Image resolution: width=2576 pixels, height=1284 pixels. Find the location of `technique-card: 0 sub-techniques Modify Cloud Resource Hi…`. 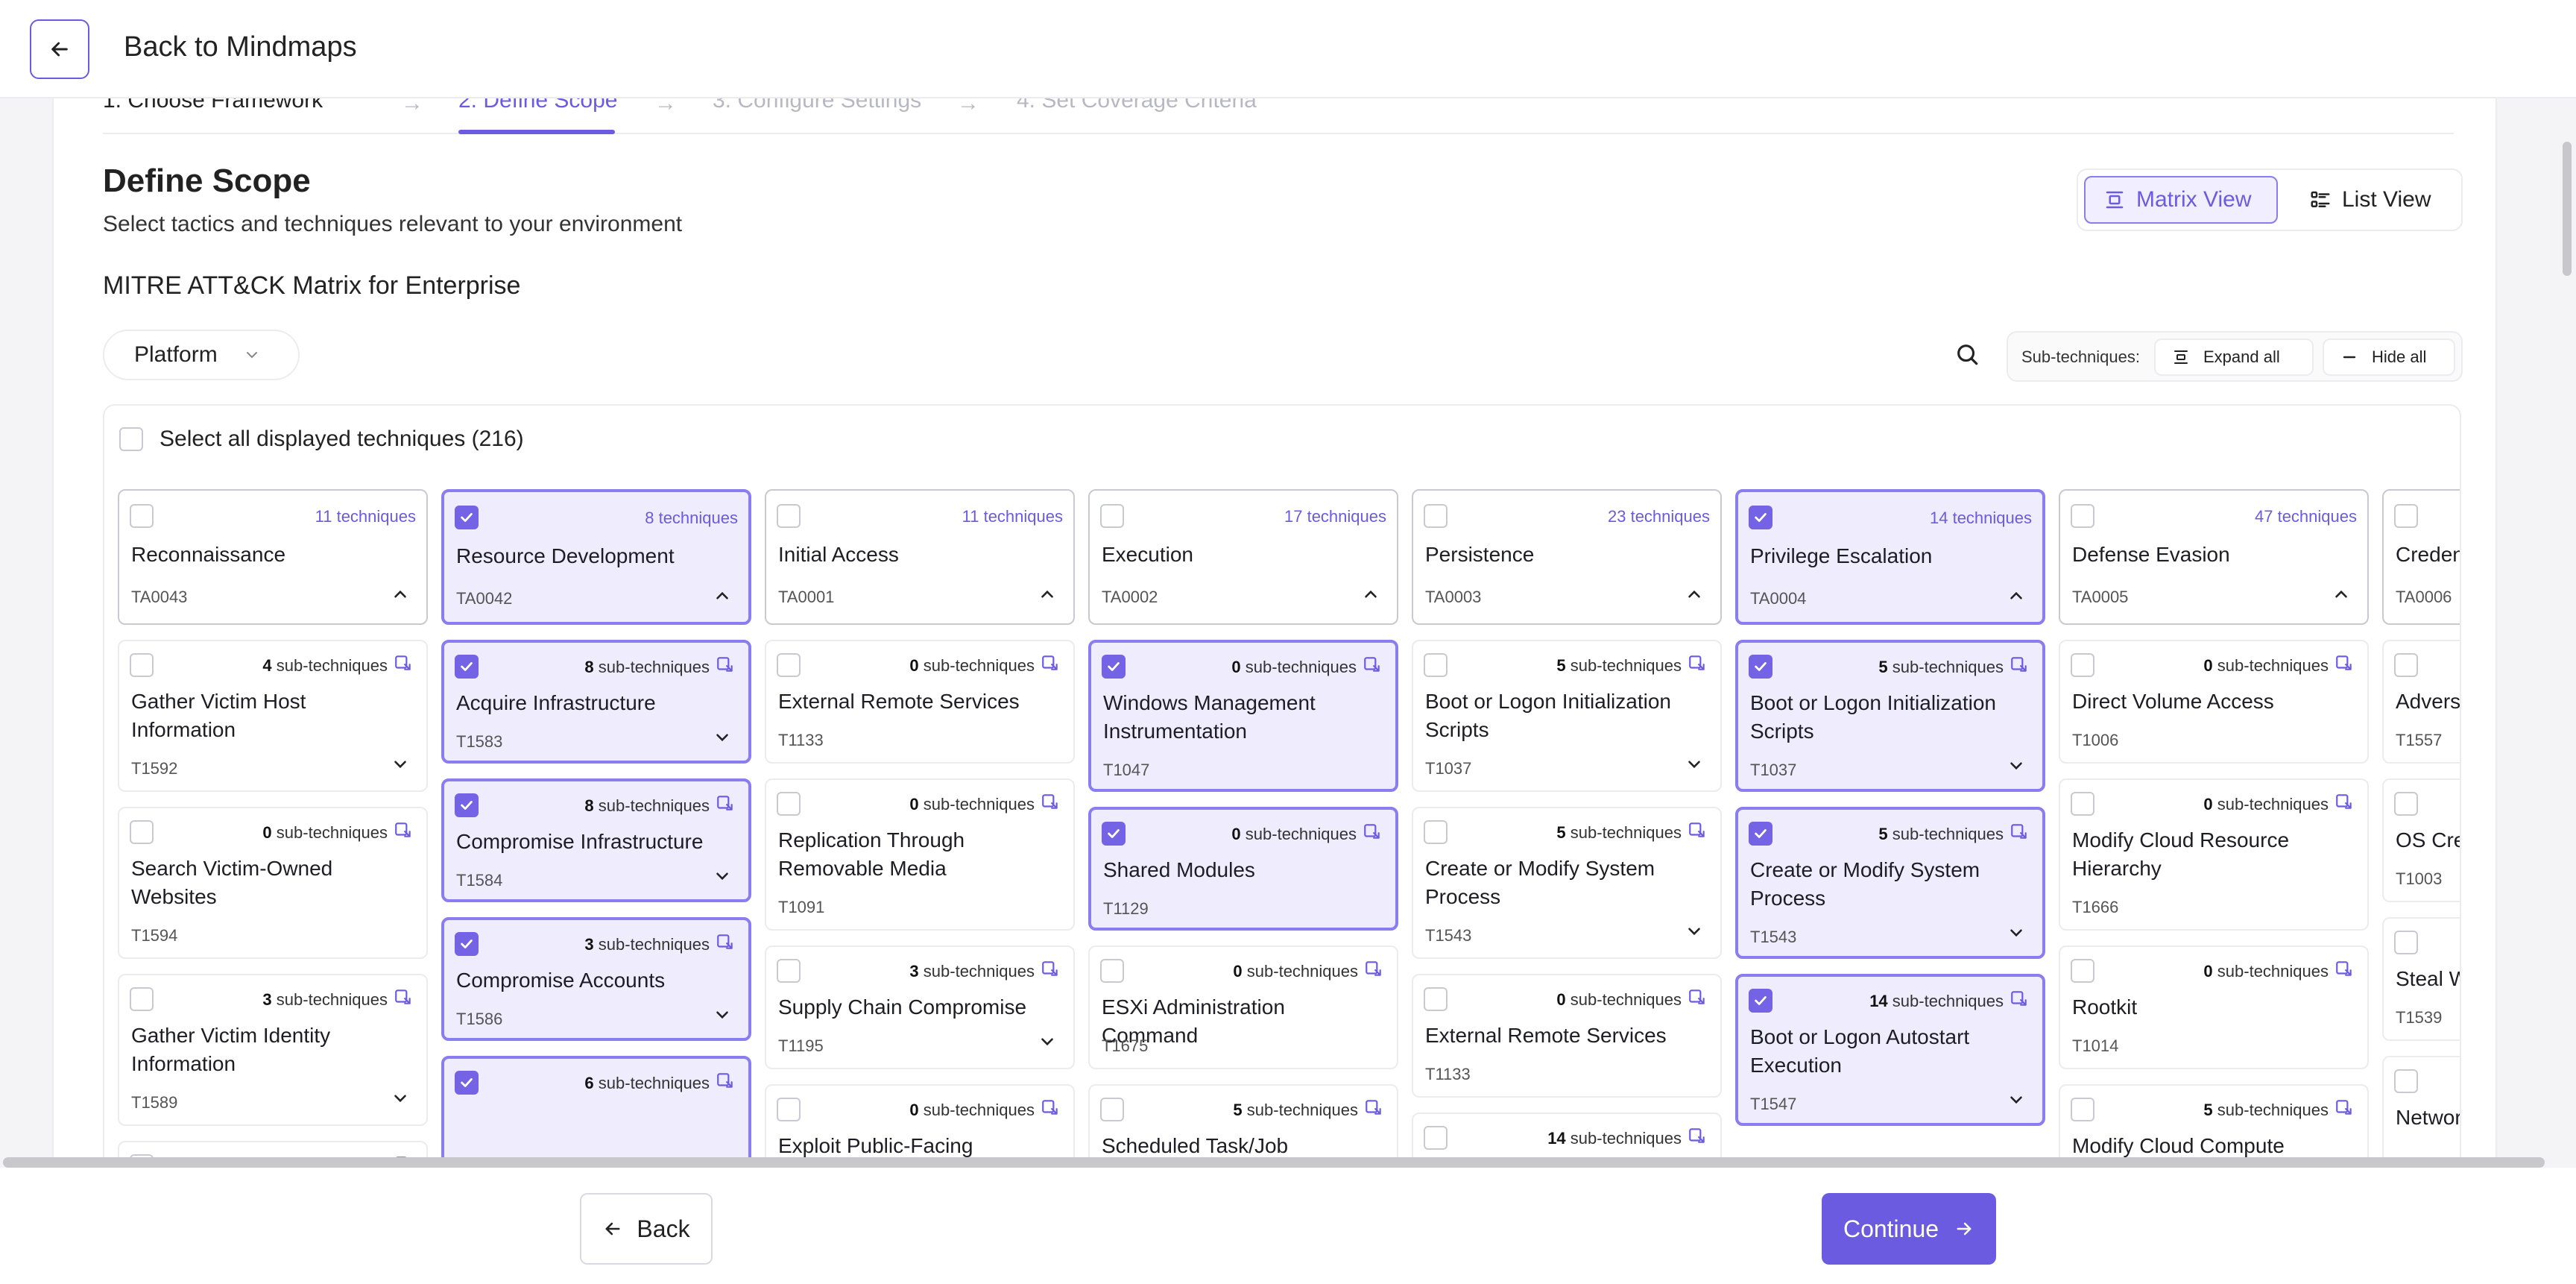

technique-card: 0 sub-techniques Modify Cloud Resource Hi… is located at coordinates (2214, 854).